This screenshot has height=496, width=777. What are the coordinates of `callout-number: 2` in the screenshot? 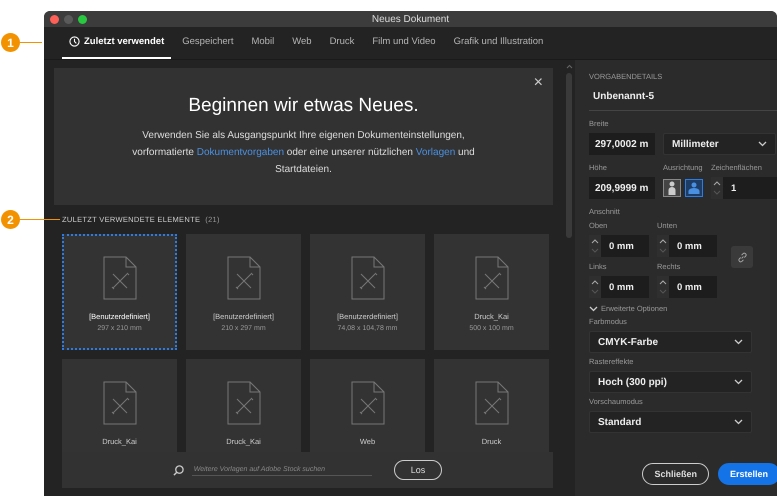 It's located at (10, 219).